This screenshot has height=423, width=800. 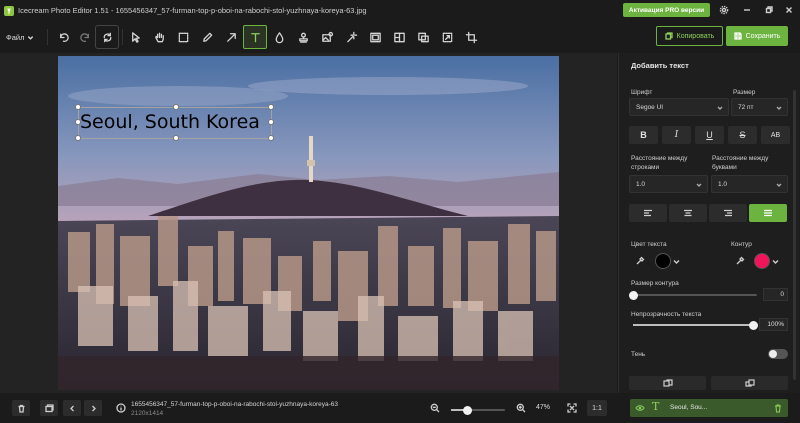 I want to click on stamp-icon, so click(x=303, y=37).